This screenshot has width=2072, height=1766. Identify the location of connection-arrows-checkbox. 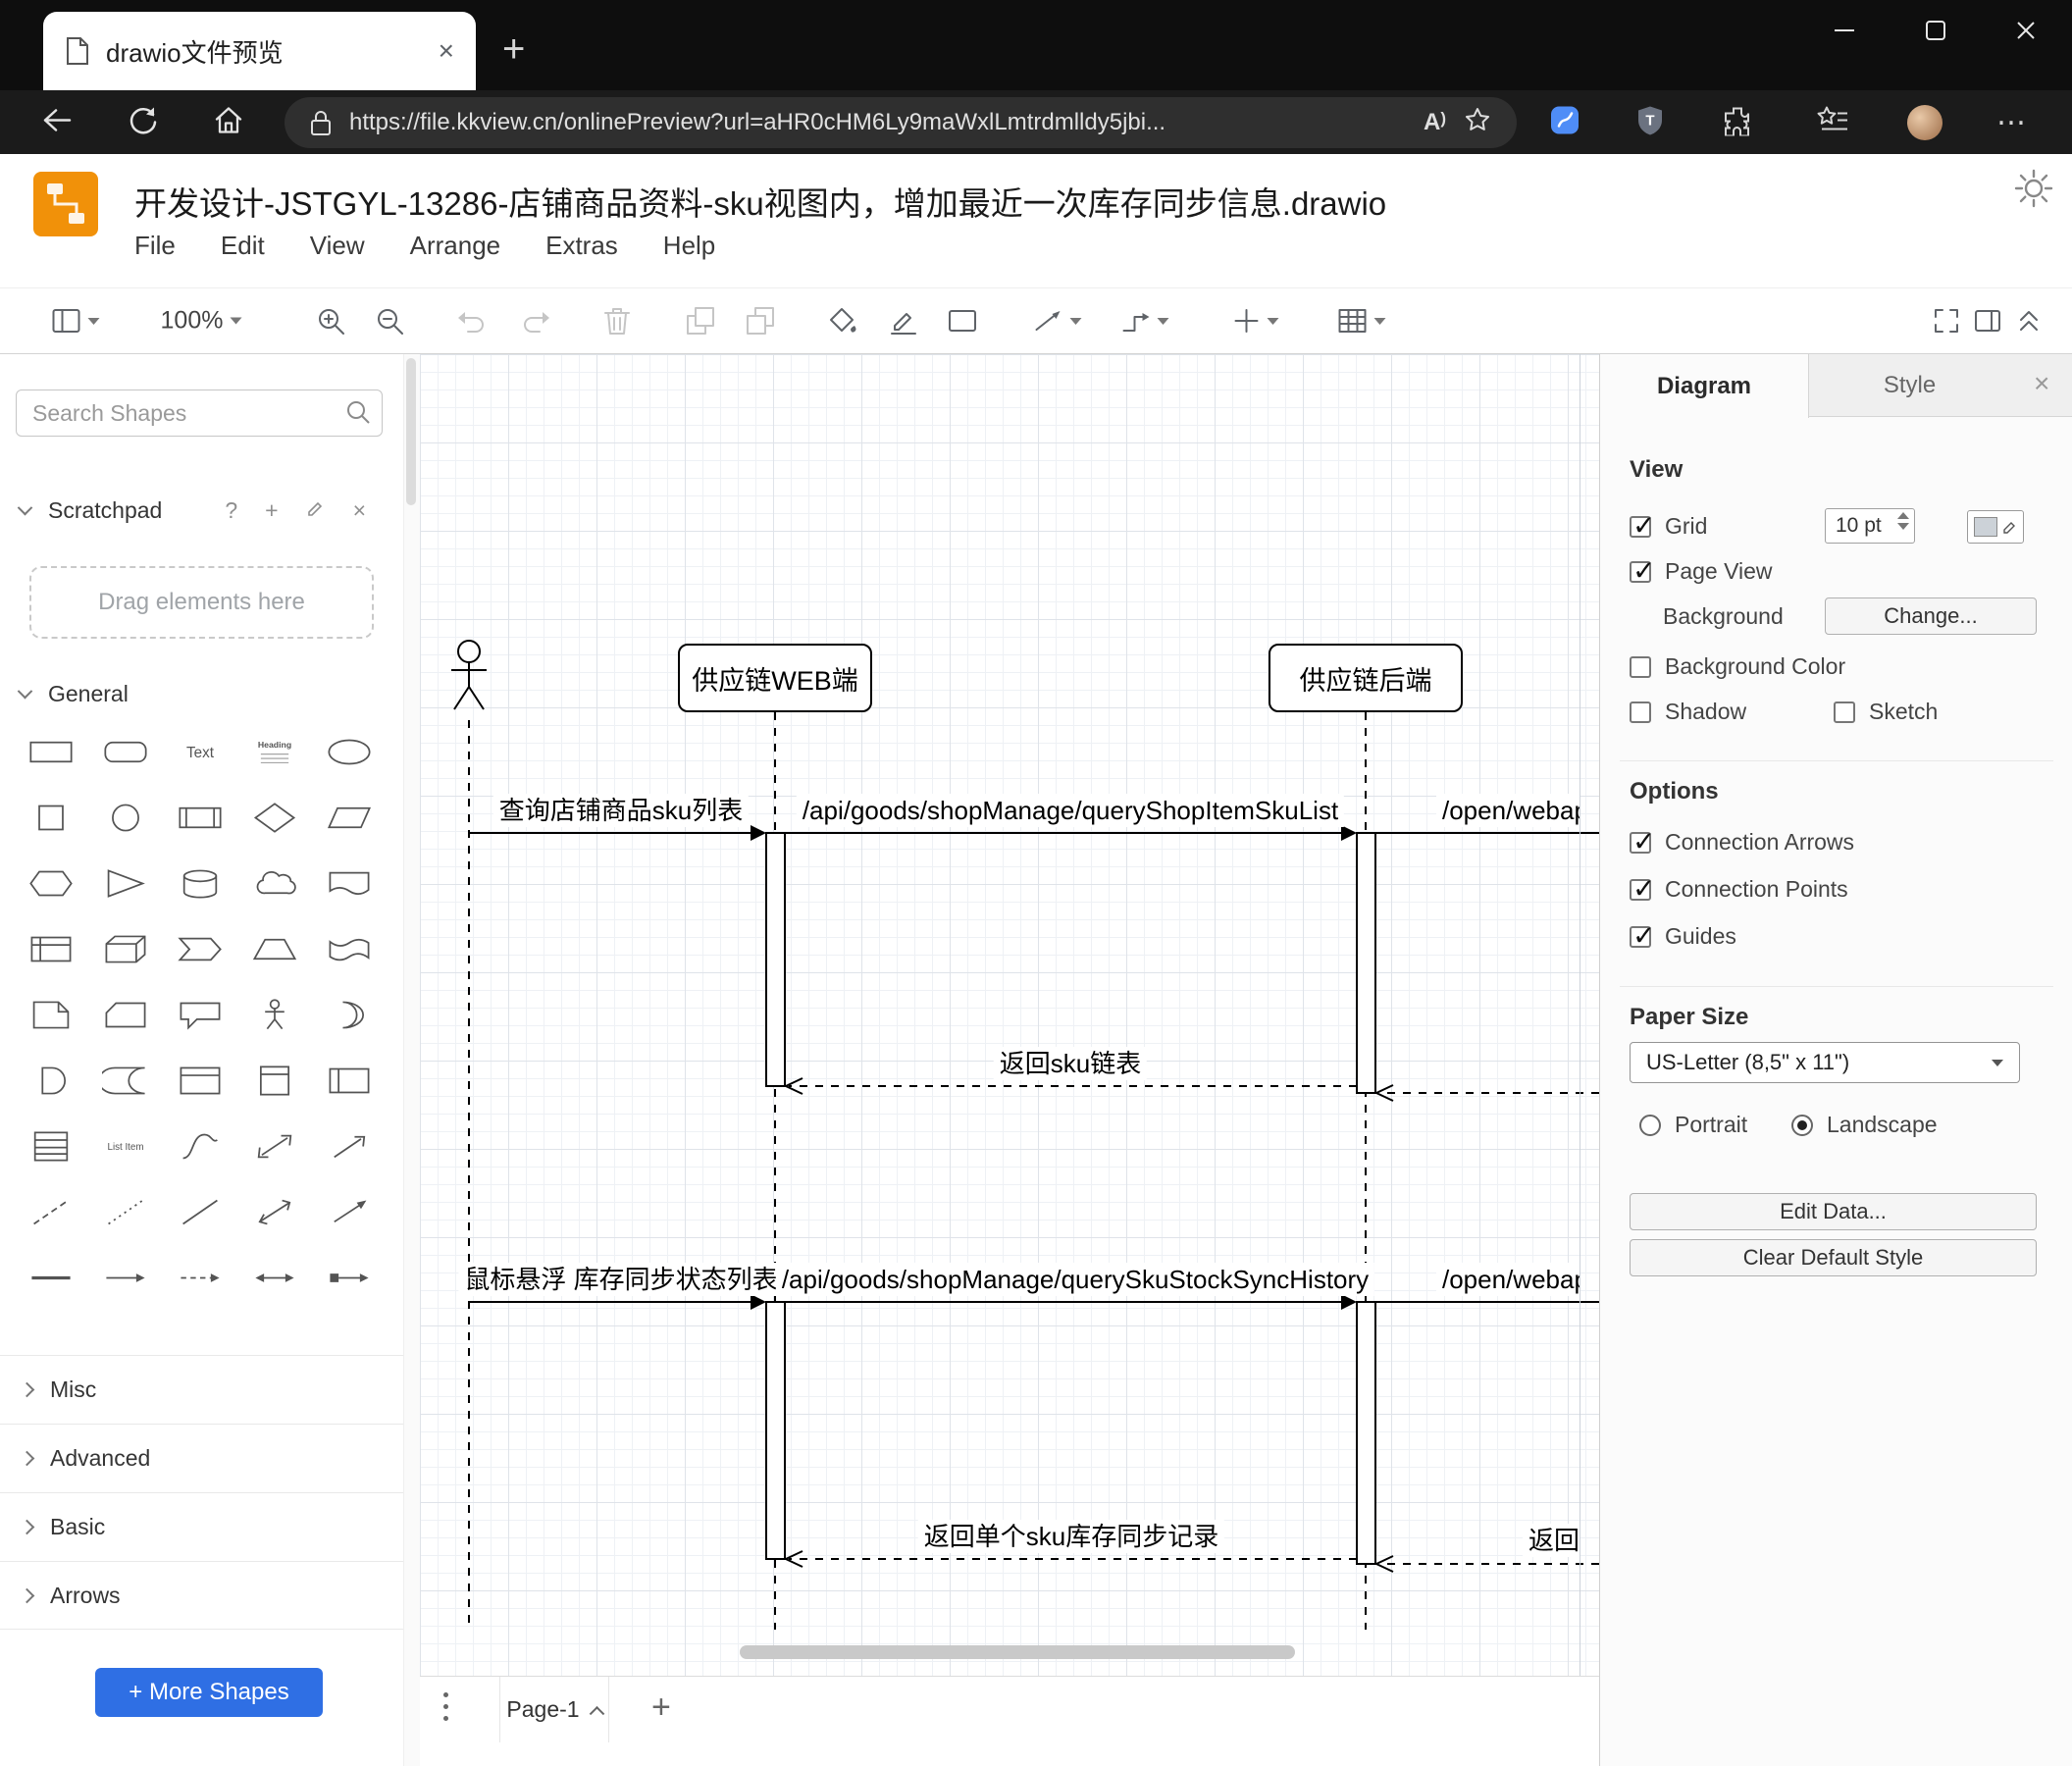
(1642, 841).